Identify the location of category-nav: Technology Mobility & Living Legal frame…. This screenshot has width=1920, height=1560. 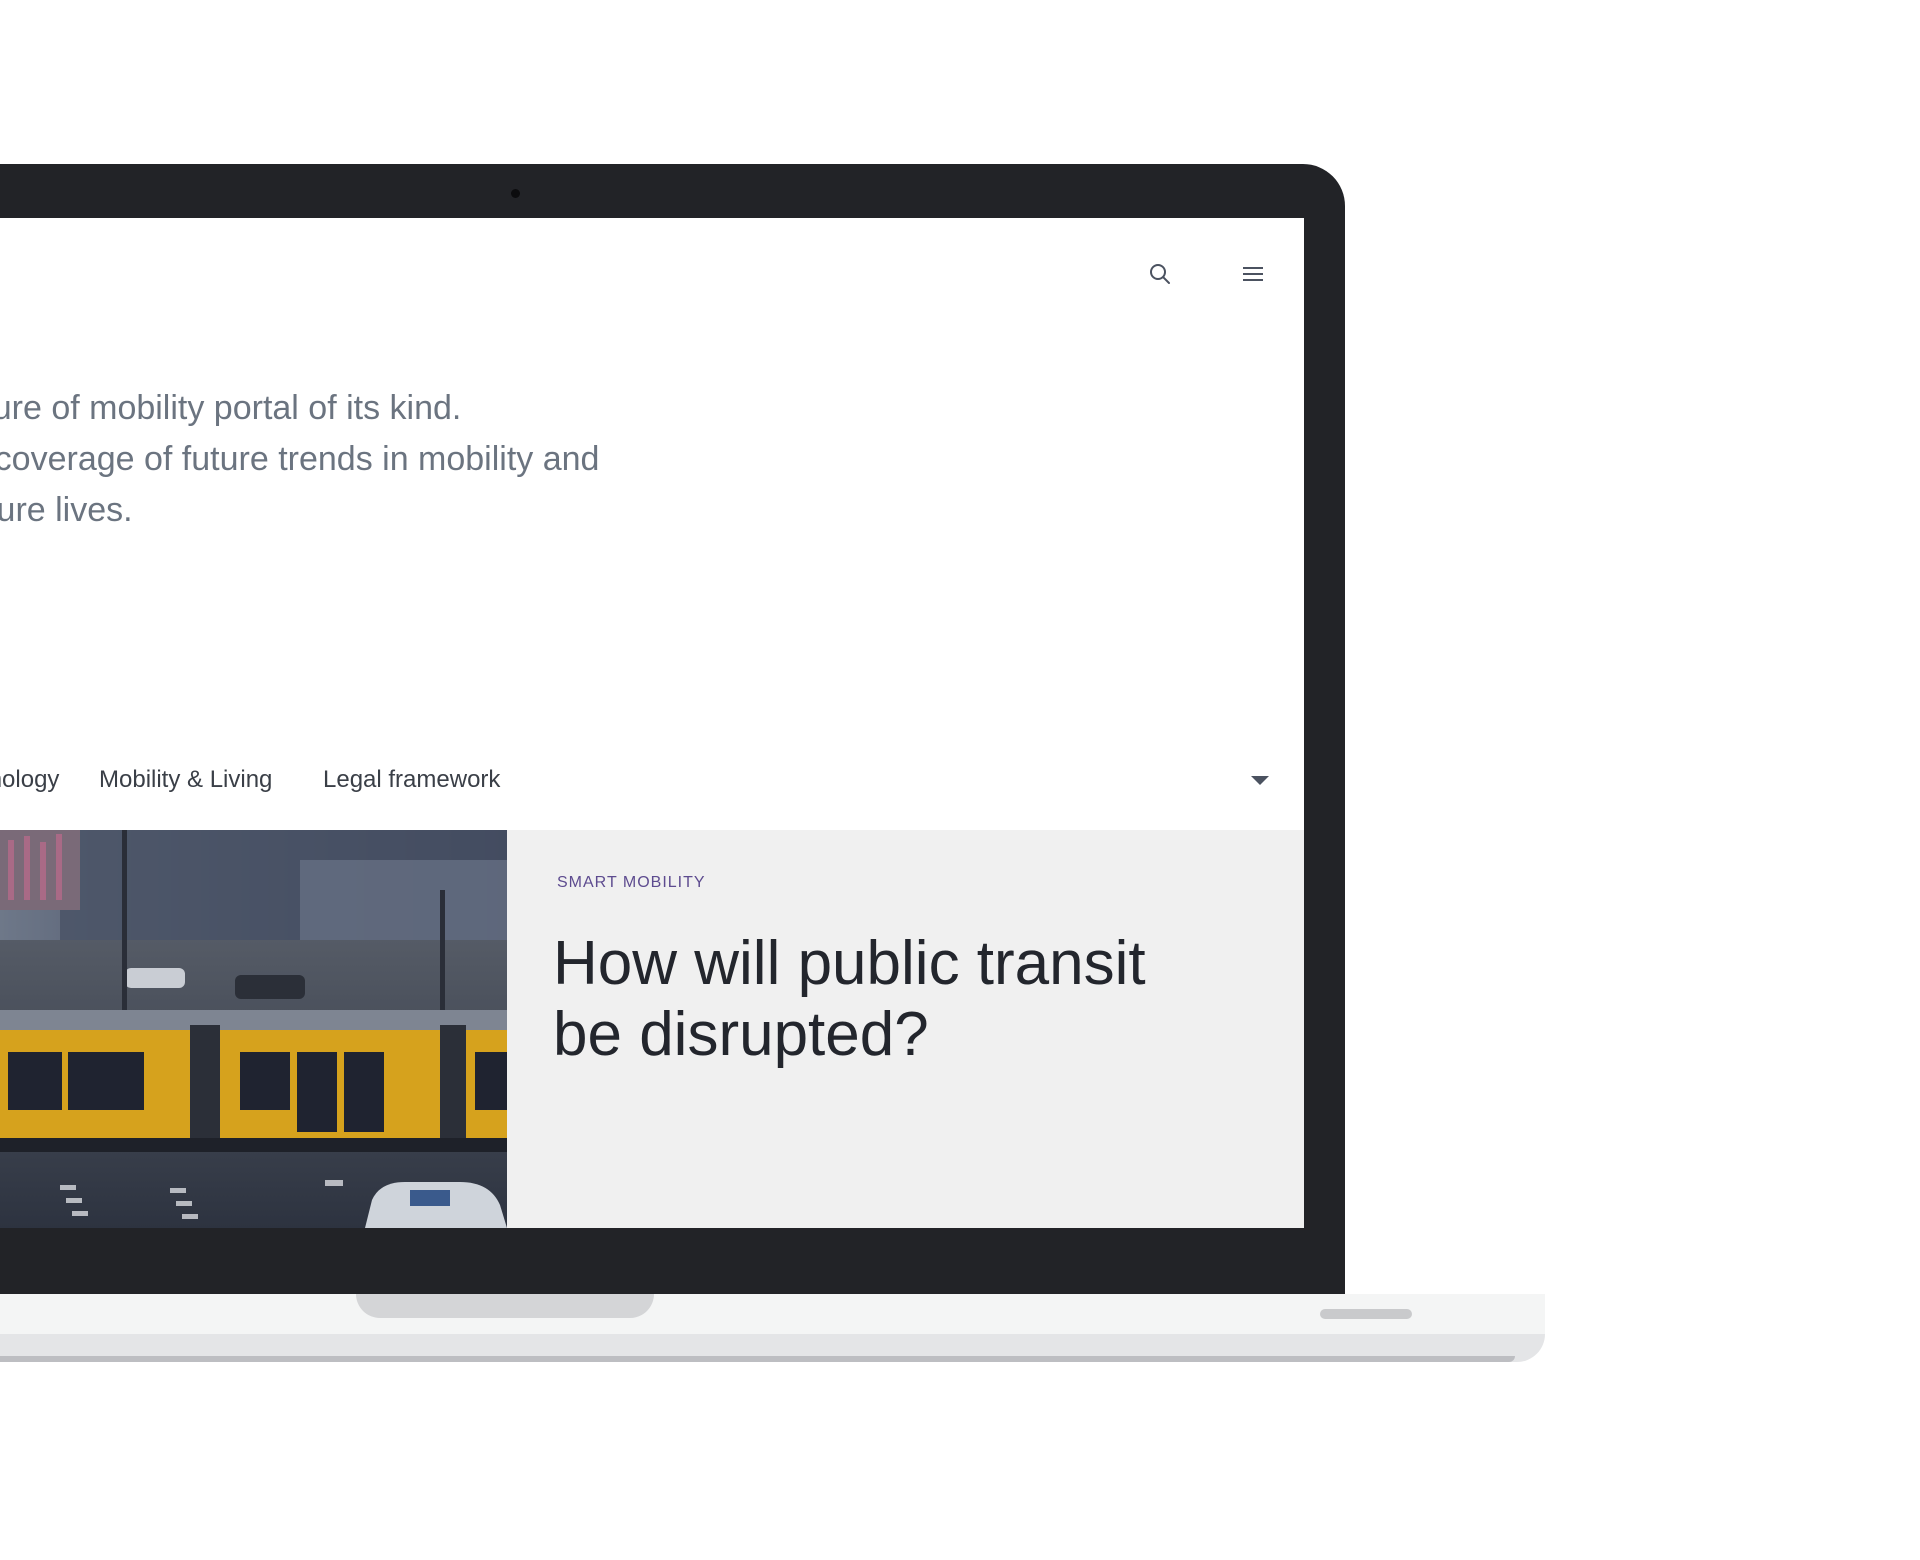
(652, 780).